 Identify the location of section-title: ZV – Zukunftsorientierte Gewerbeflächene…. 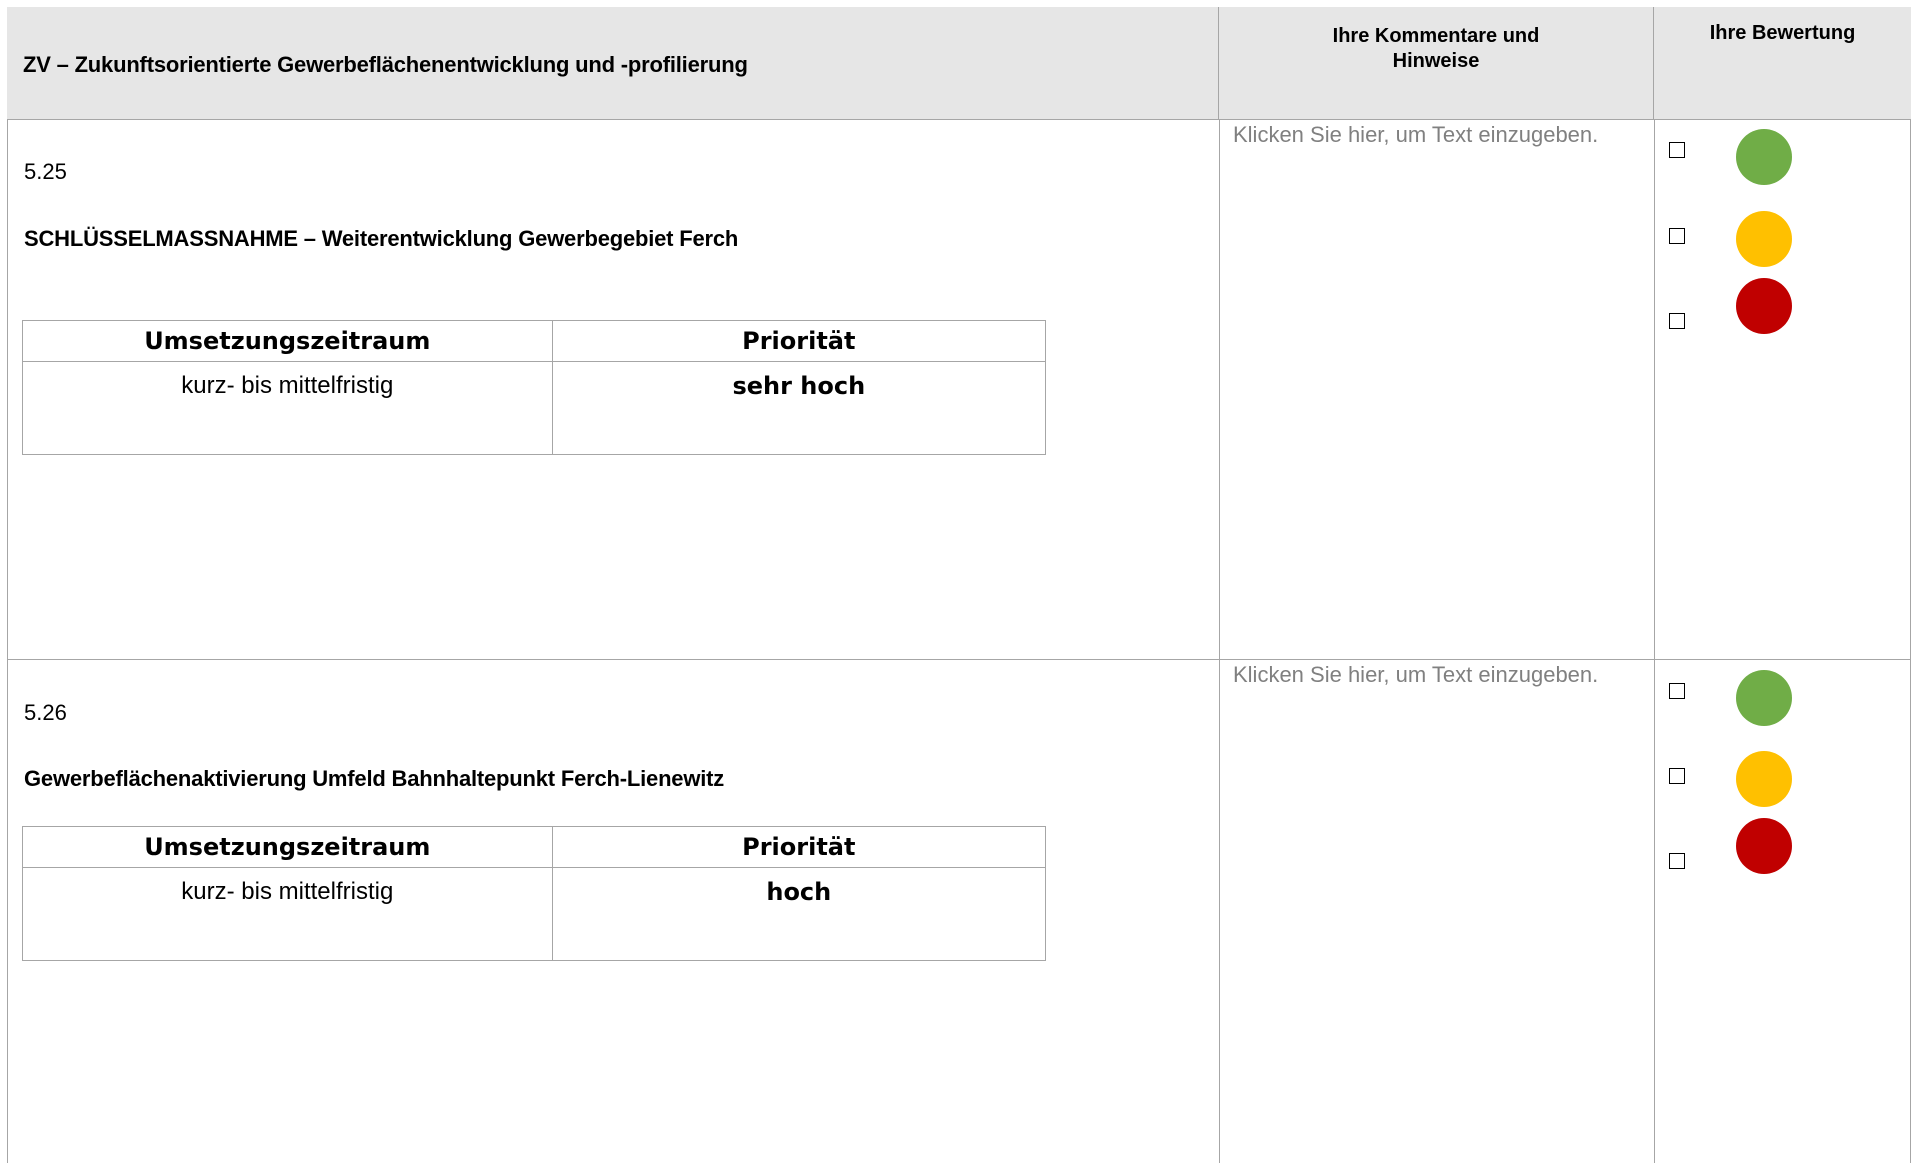
(385, 64).